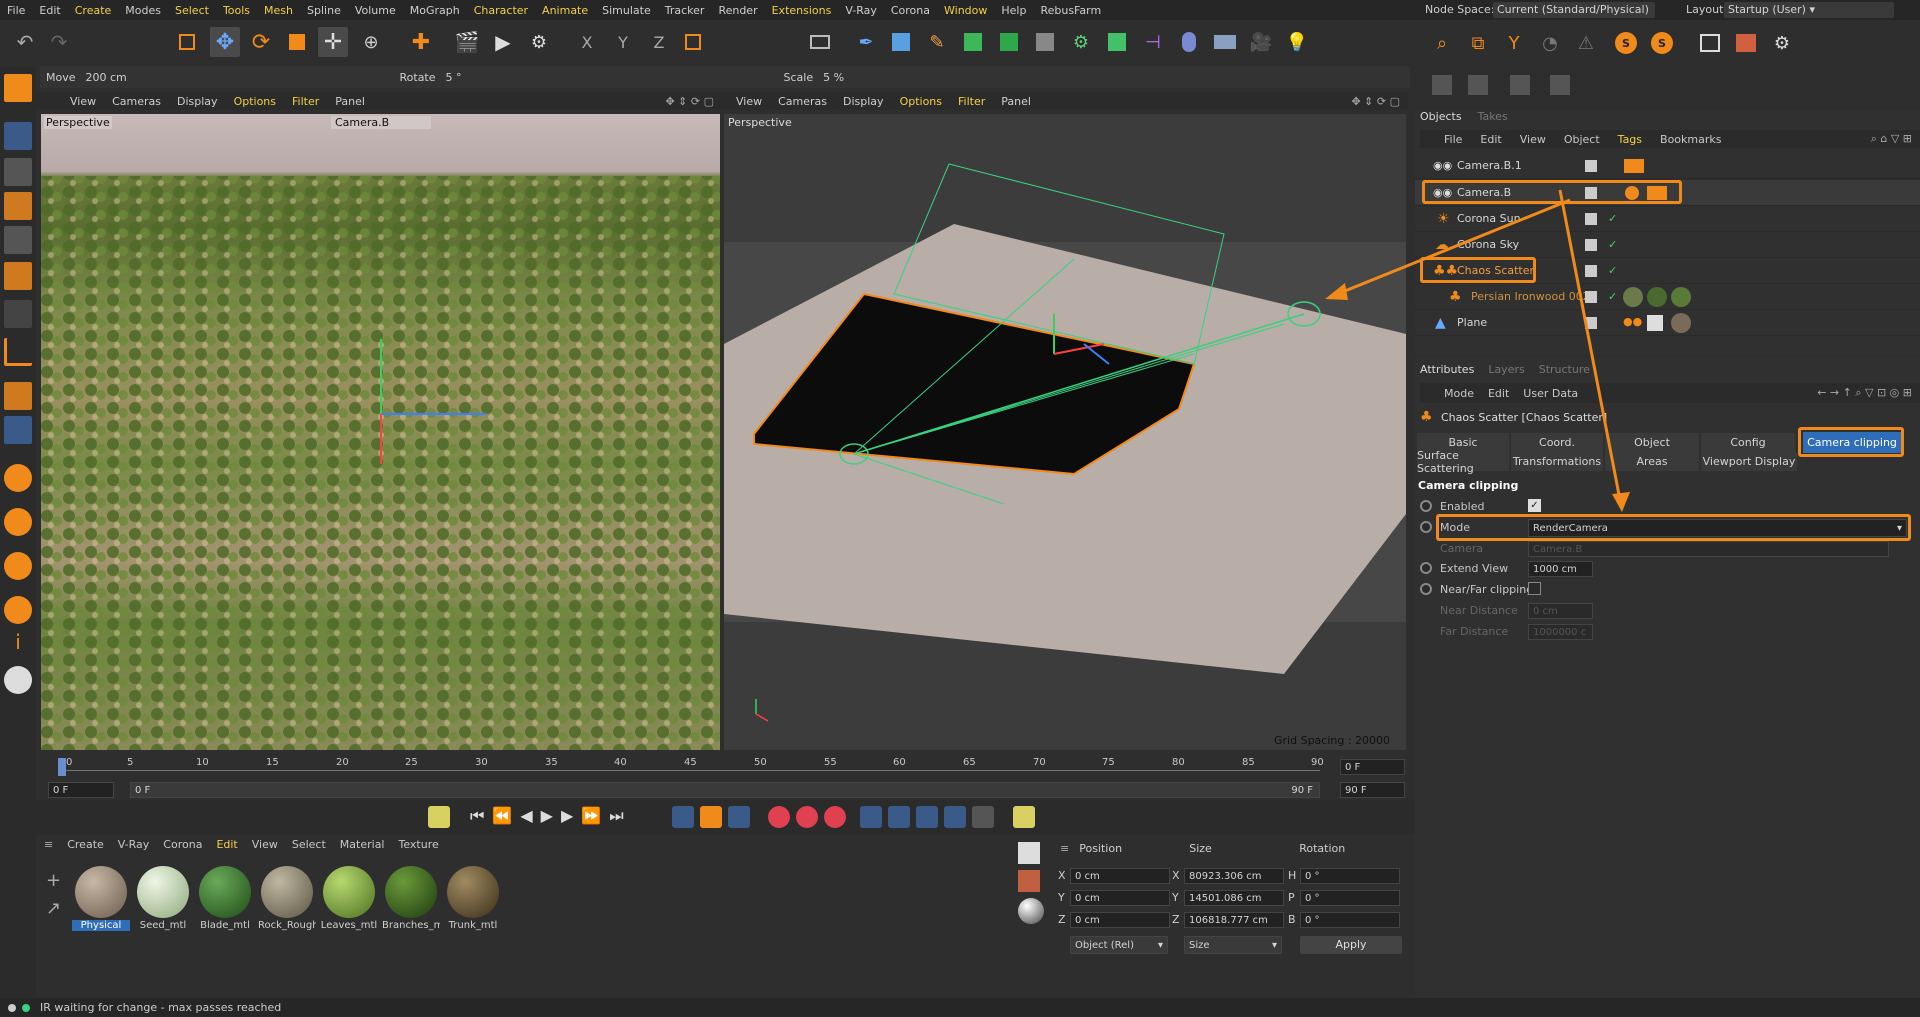 The image size is (1920, 1017). What do you see at coordinates (591, 816) in the screenshot?
I see `next-key-icon: ⏩` at bounding box center [591, 816].